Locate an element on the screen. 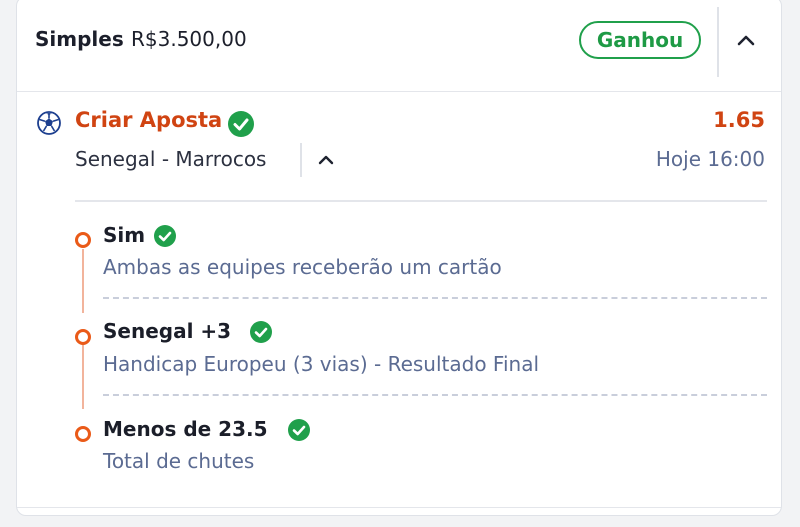 The width and height of the screenshot is (800, 527). event-toggle-button is located at coordinates (326, 160).